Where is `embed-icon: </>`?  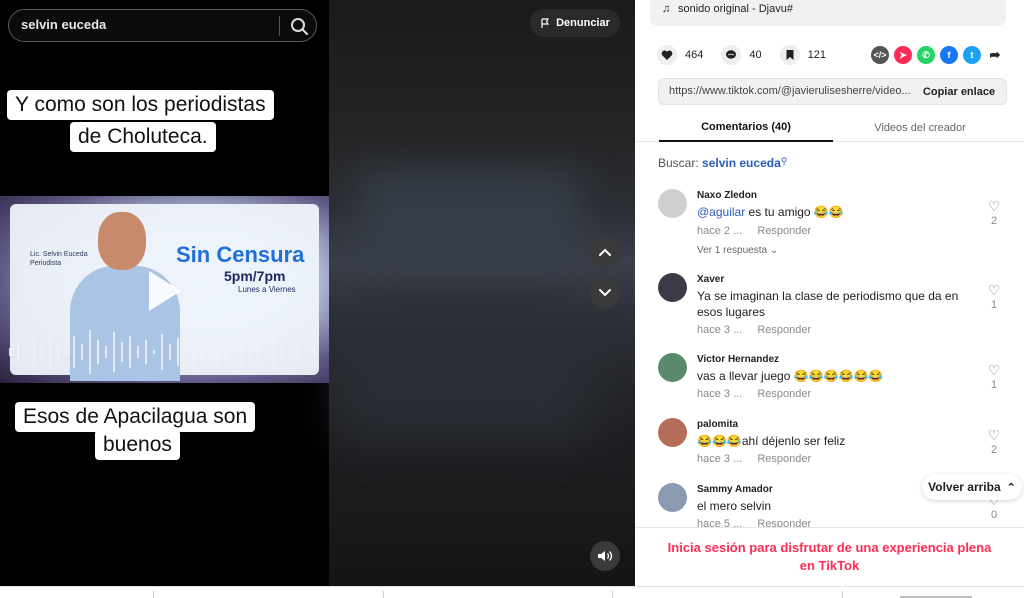
embed-icon: </> is located at coordinates (880, 55).